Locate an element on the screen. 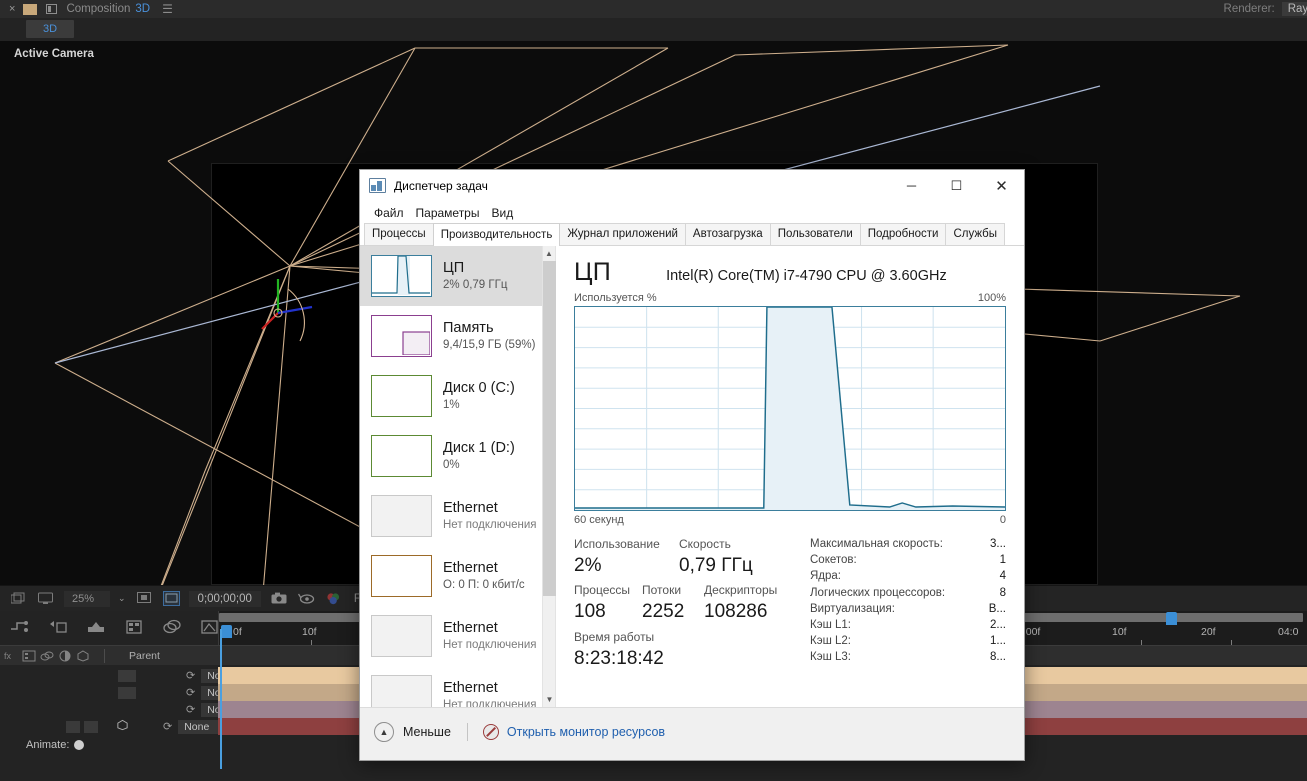 The width and height of the screenshot is (1307, 781). close-tab-icon: × is located at coordinates (12, 9).